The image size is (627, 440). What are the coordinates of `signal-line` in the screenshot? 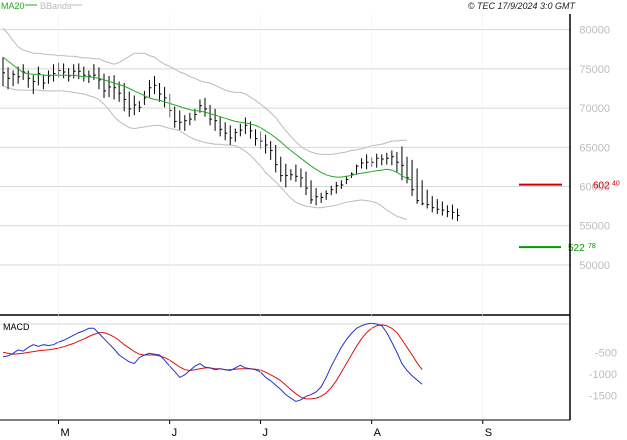 It's located at (212, 362).